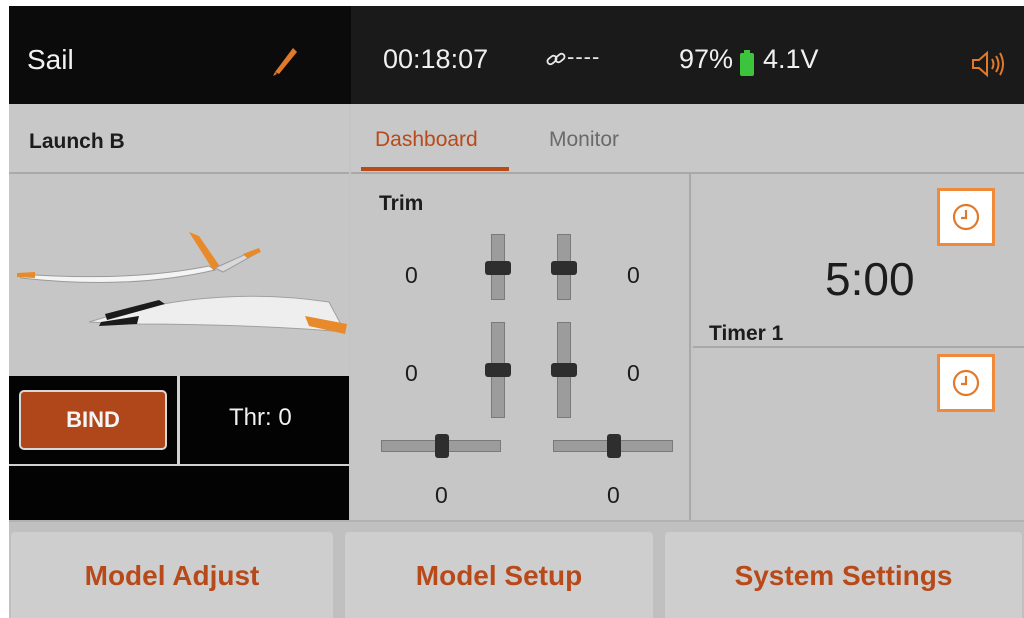 The image size is (1024, 618). I want to click on trim-slider-right-upper, so click(564, 267).